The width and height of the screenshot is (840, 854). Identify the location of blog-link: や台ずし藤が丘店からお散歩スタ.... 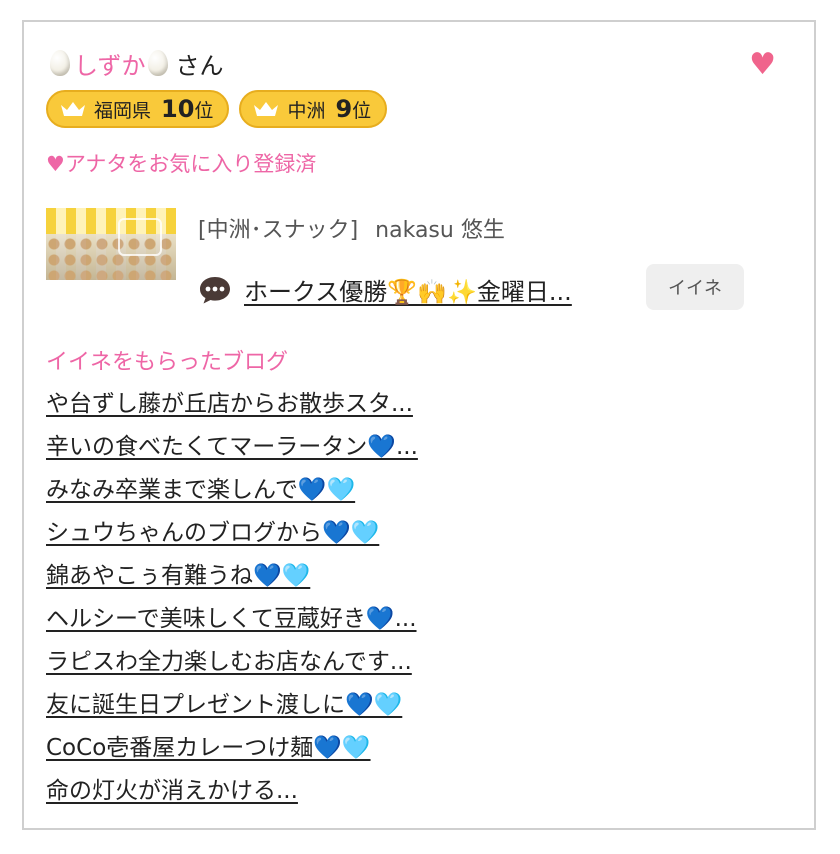
(229, 404).